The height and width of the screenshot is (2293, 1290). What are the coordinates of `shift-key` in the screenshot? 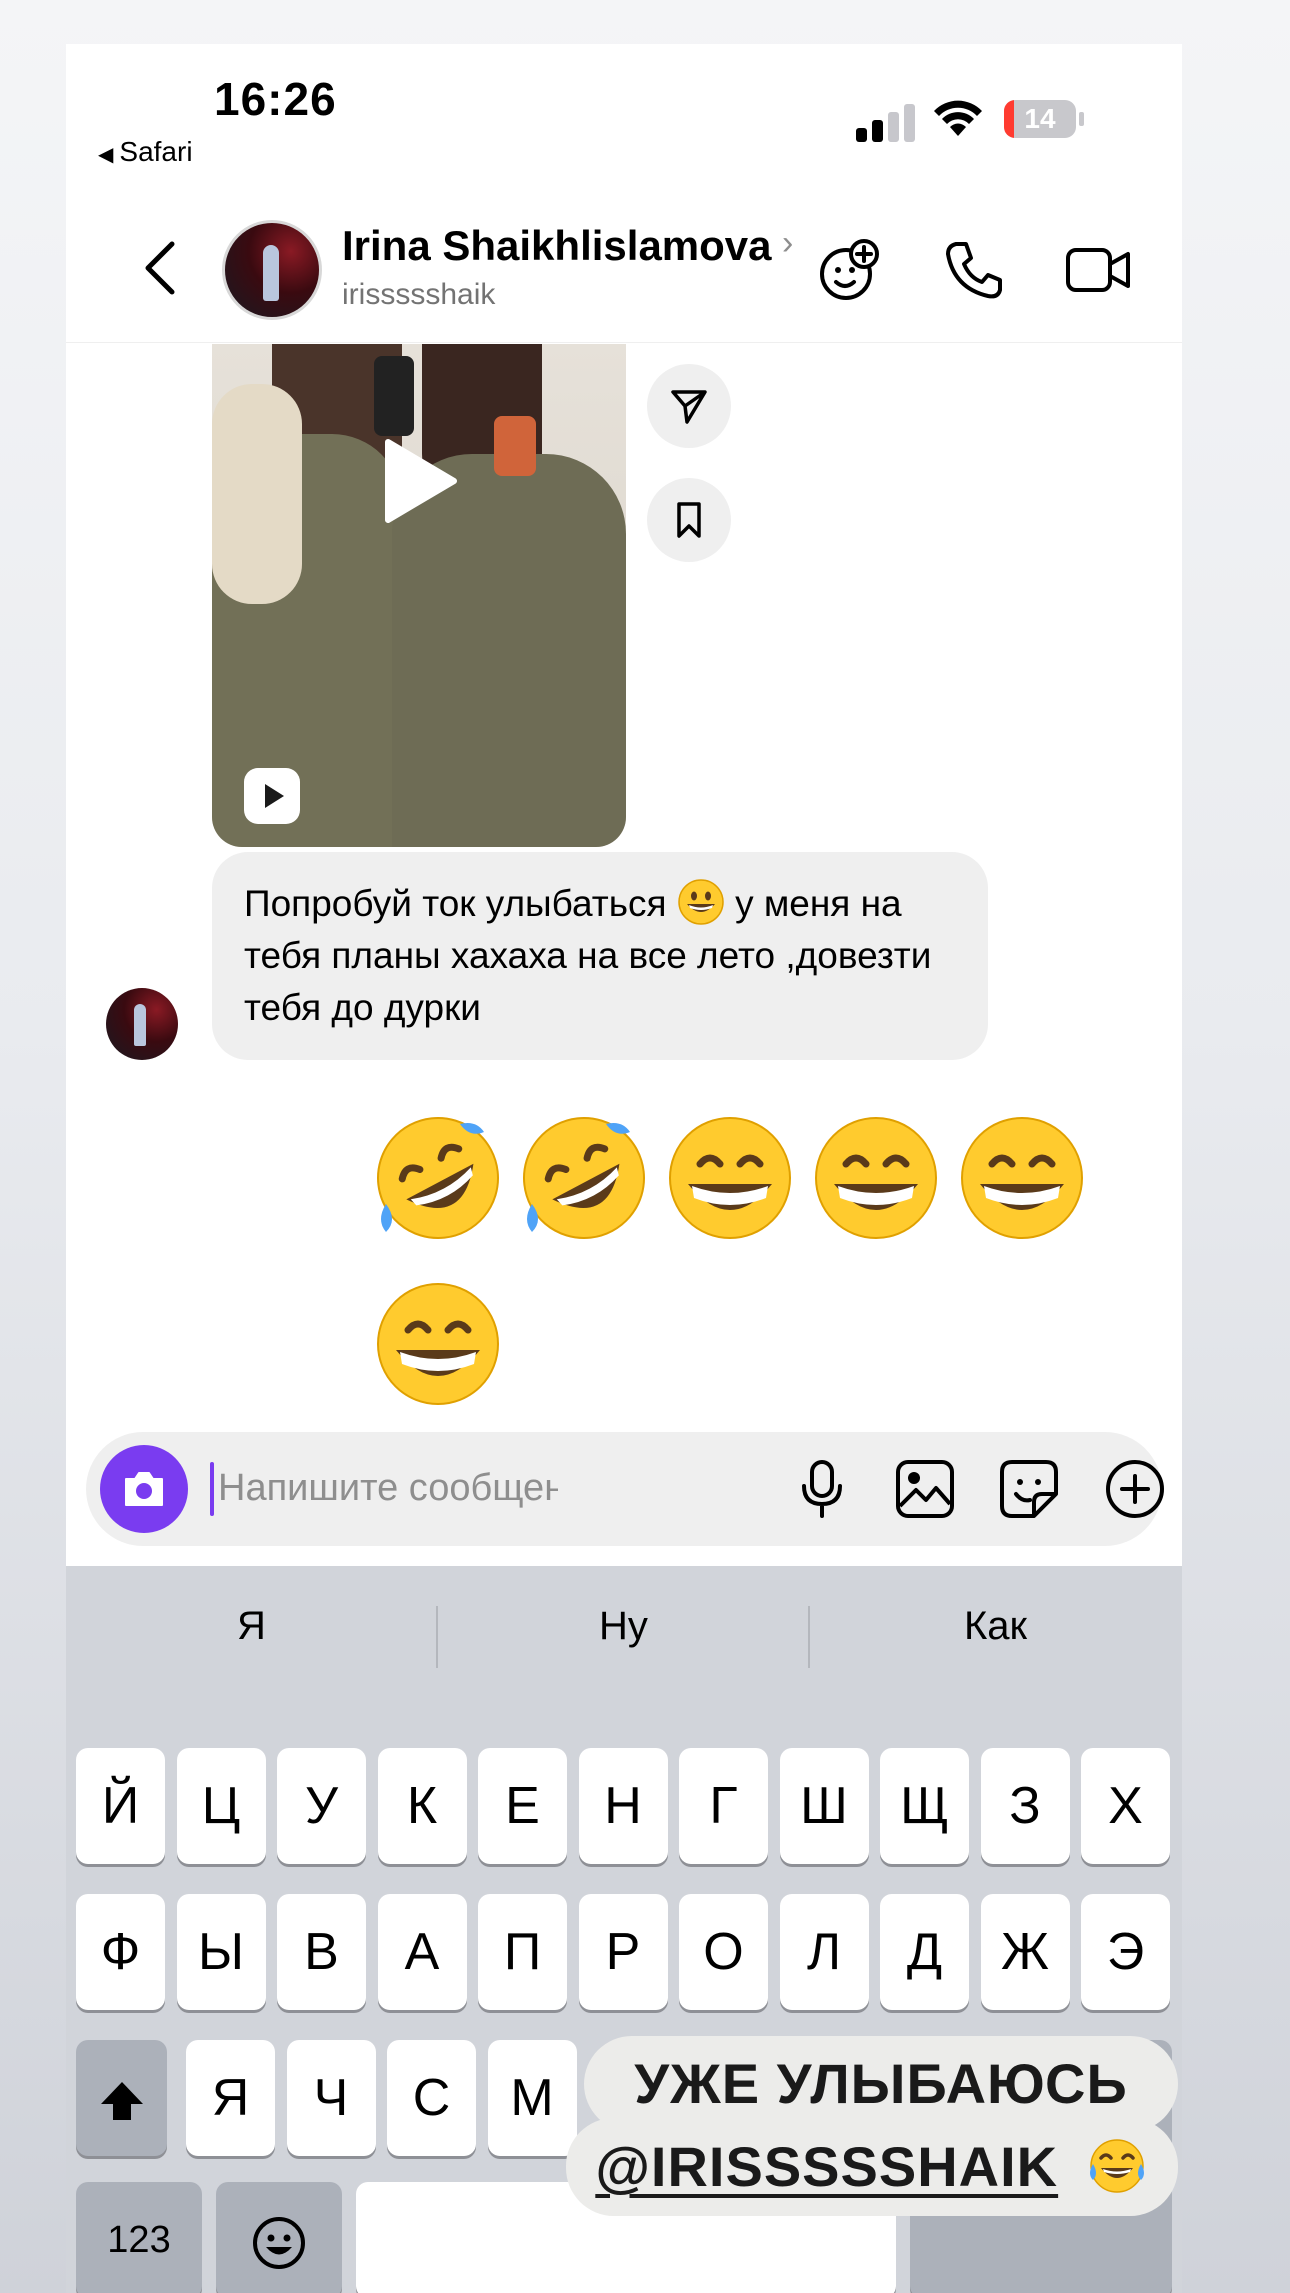 It's located at (121, 2098).